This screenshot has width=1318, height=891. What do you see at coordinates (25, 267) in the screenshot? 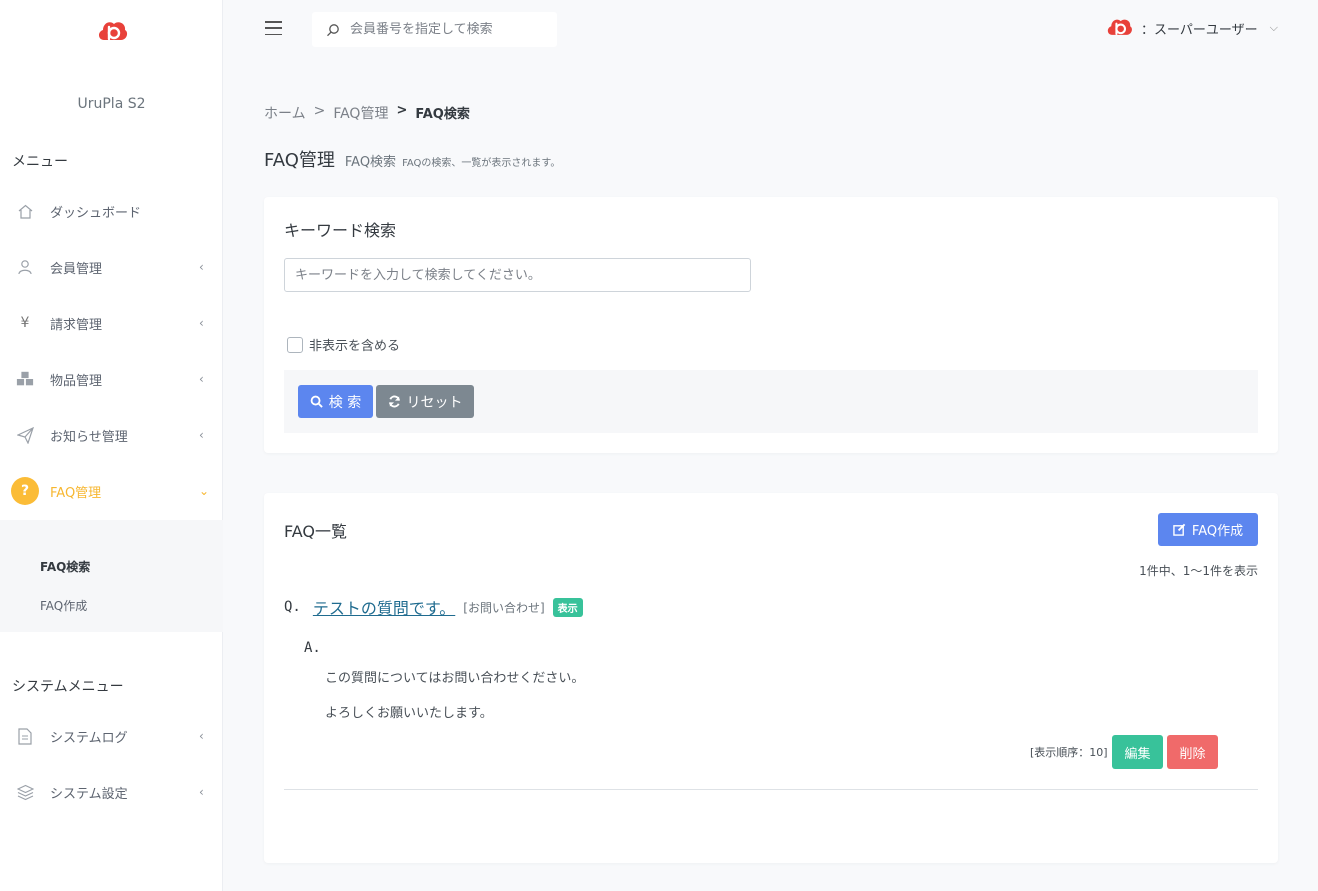
I see `user-icon` at bounding box center [25, 267].